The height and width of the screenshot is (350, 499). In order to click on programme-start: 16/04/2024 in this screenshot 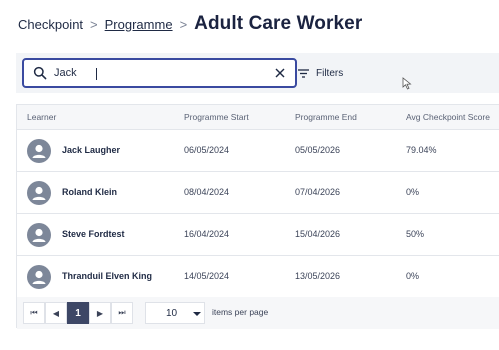, I will do `click(207, 234)`.